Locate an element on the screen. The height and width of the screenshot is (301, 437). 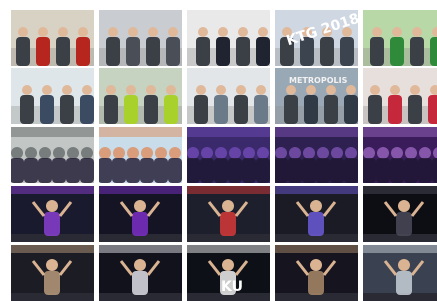
photo-ktg-2018-sign is located at coordinates (316, 38).